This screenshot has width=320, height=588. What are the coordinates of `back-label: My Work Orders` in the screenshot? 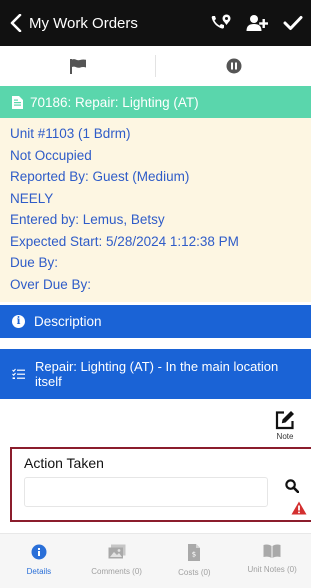 It's located at (83, 23).